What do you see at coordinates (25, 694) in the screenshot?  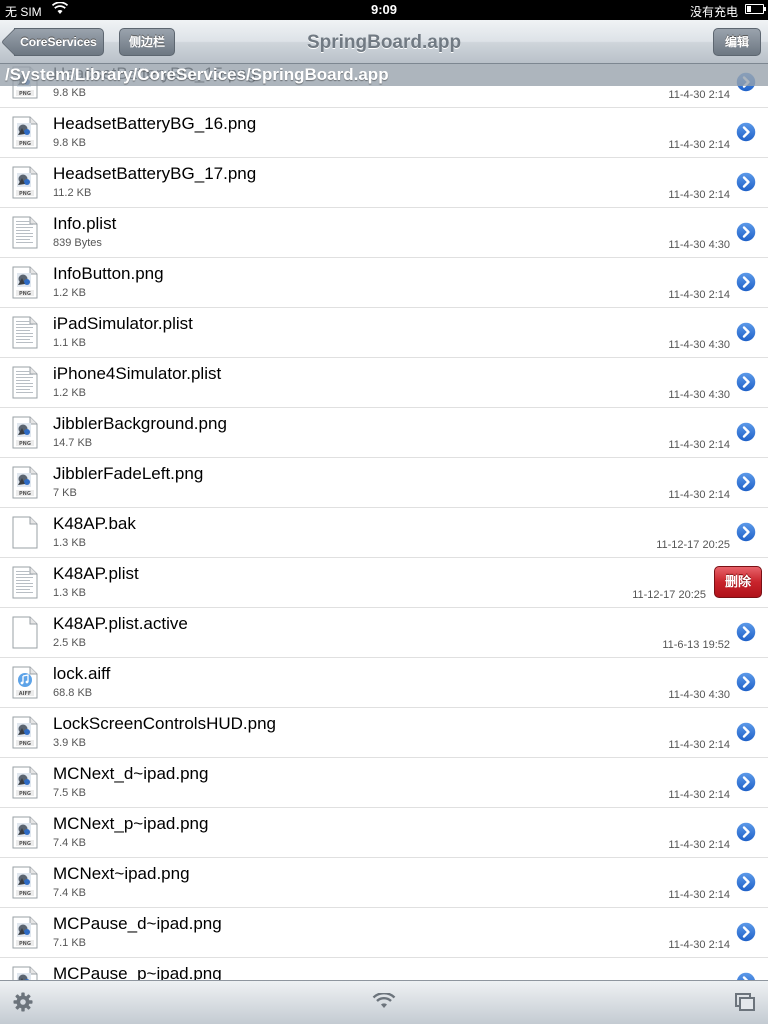 I see `svg-text: AIFF` at bounding box center [25, 694].